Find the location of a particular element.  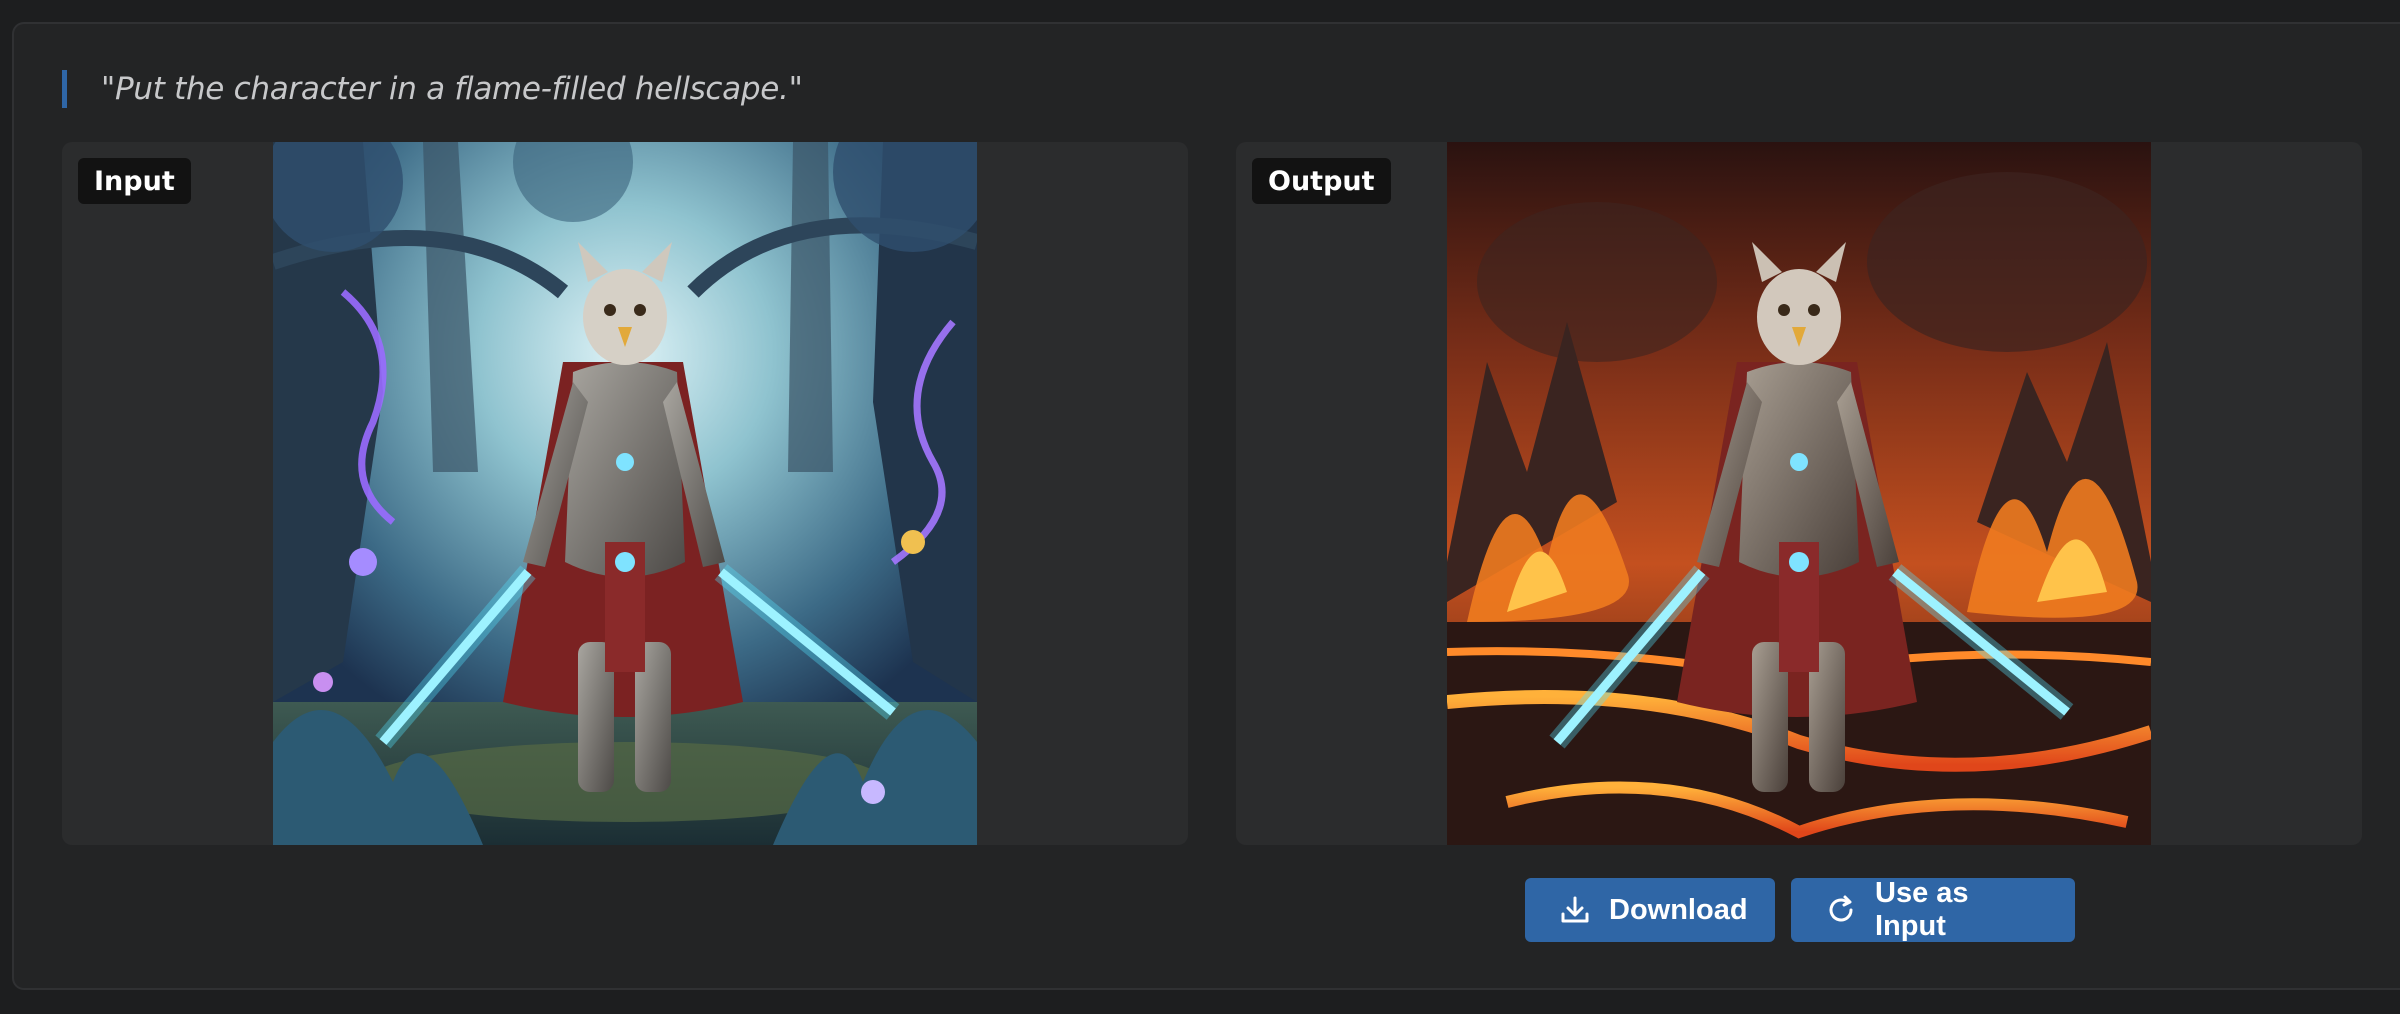

download-button: Download is located at coordinates (1650, 910).